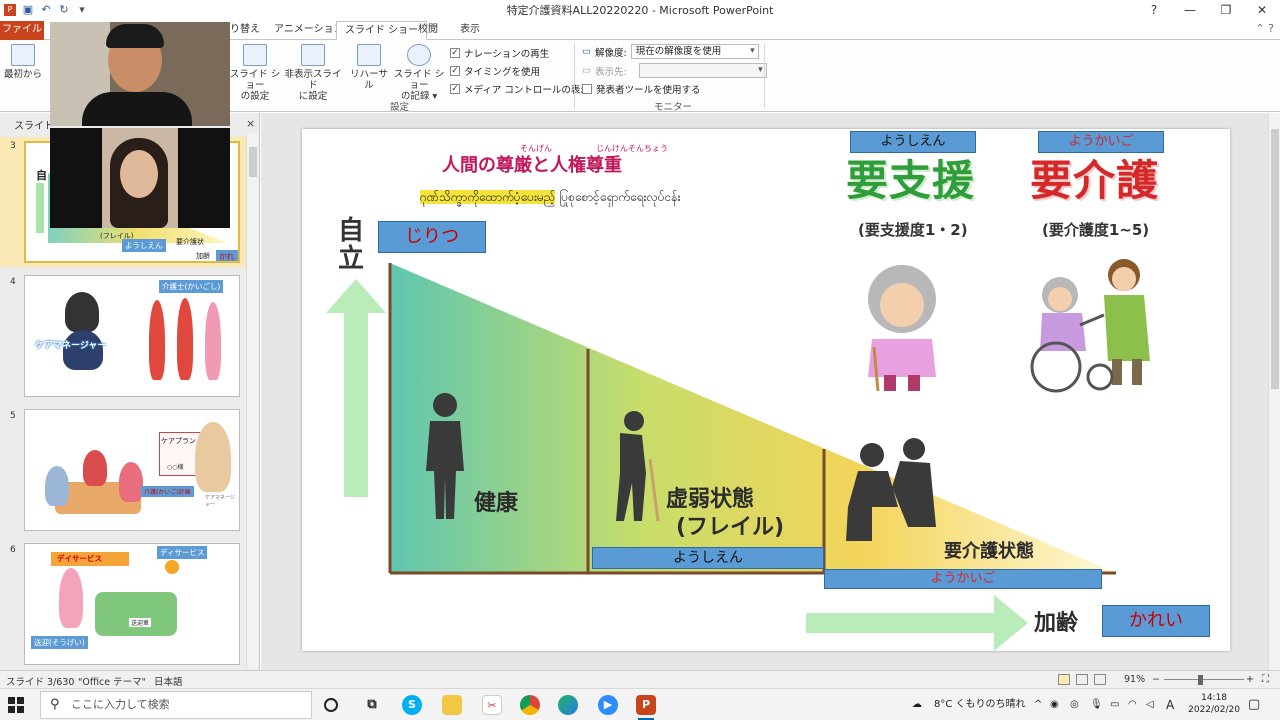 Image resolution: width=1280 pixels, height=720 pixels. What do you see at coordinates (1114, 704) in the screenshot?
I see `battery-icon: ▭` at bounding box center [1114, 704].